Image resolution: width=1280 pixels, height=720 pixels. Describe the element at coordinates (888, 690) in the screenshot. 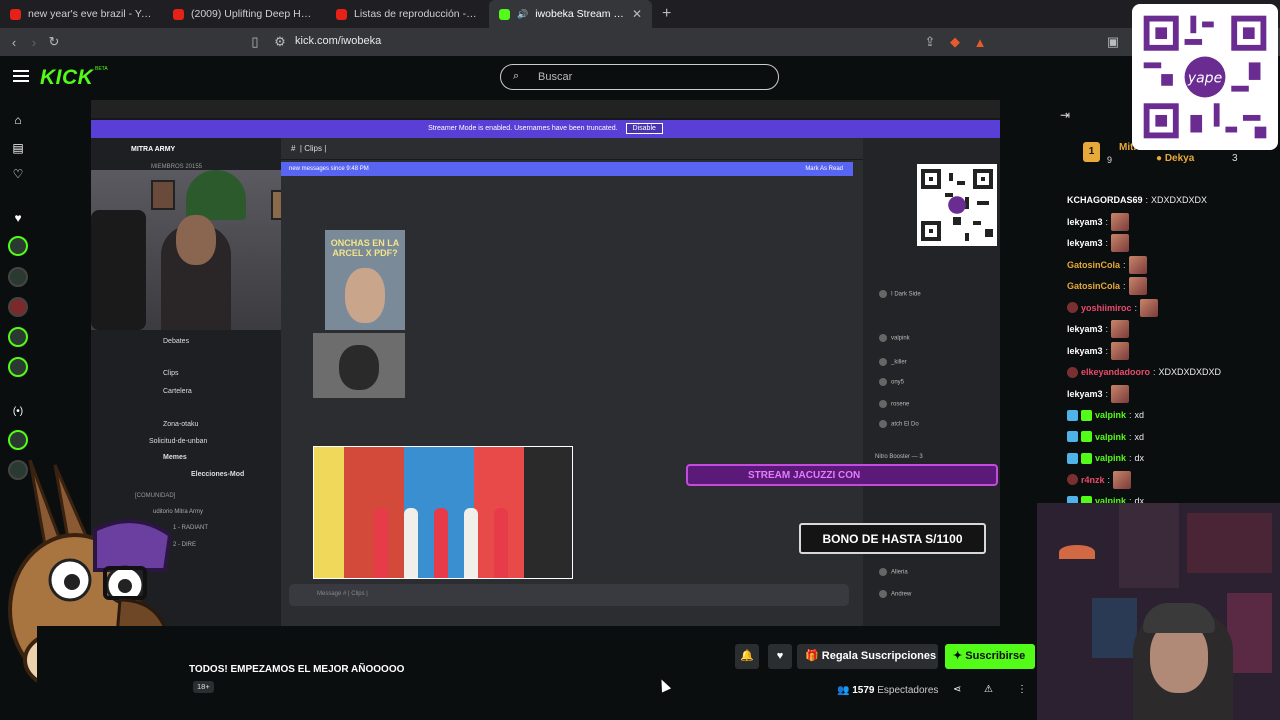

I see `viewer-count: 👥 1579 Espectadores` at that location.